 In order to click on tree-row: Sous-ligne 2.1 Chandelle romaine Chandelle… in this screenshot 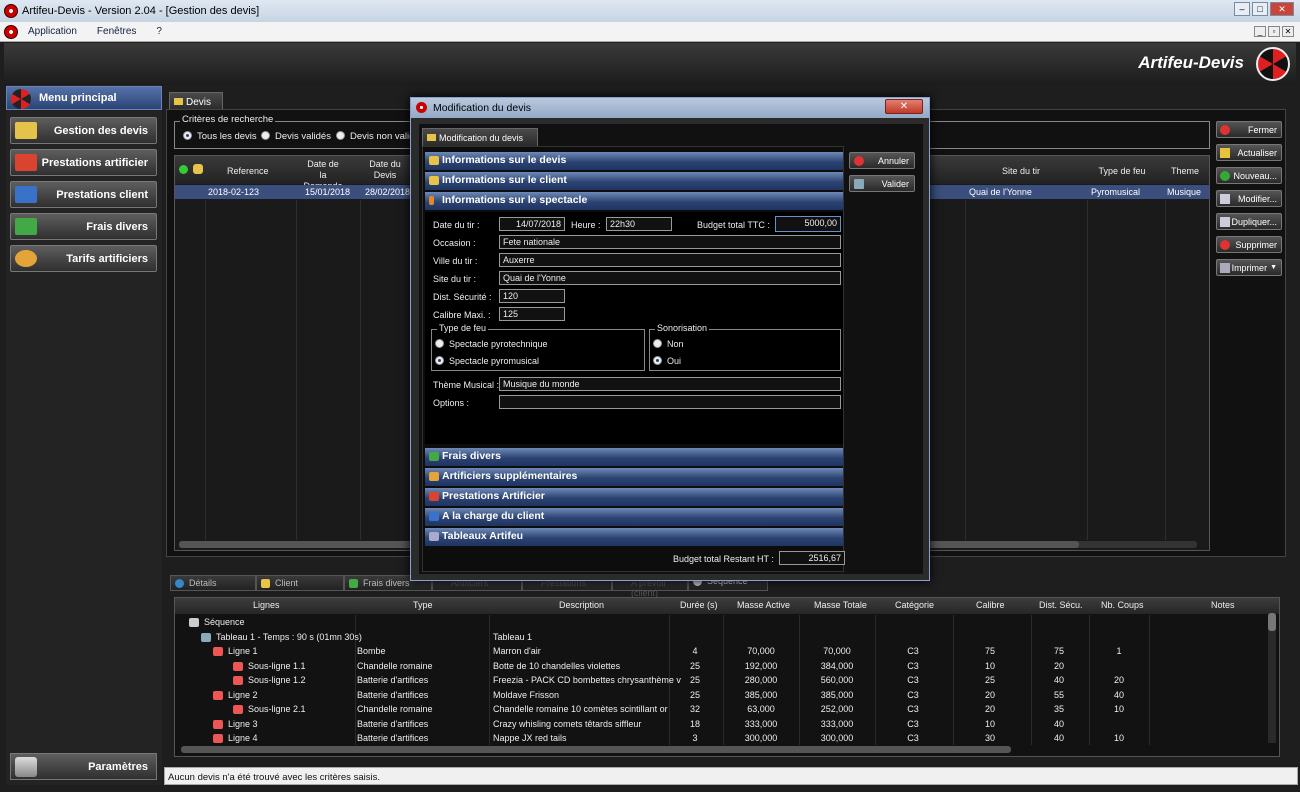, I will do `click(722, 710)`.